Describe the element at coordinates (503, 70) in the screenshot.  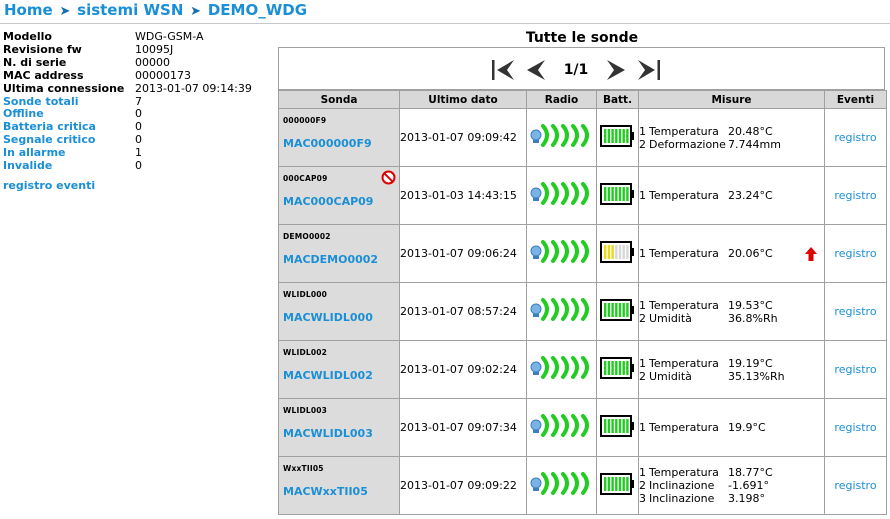
I see `first-page-icon` at that location.